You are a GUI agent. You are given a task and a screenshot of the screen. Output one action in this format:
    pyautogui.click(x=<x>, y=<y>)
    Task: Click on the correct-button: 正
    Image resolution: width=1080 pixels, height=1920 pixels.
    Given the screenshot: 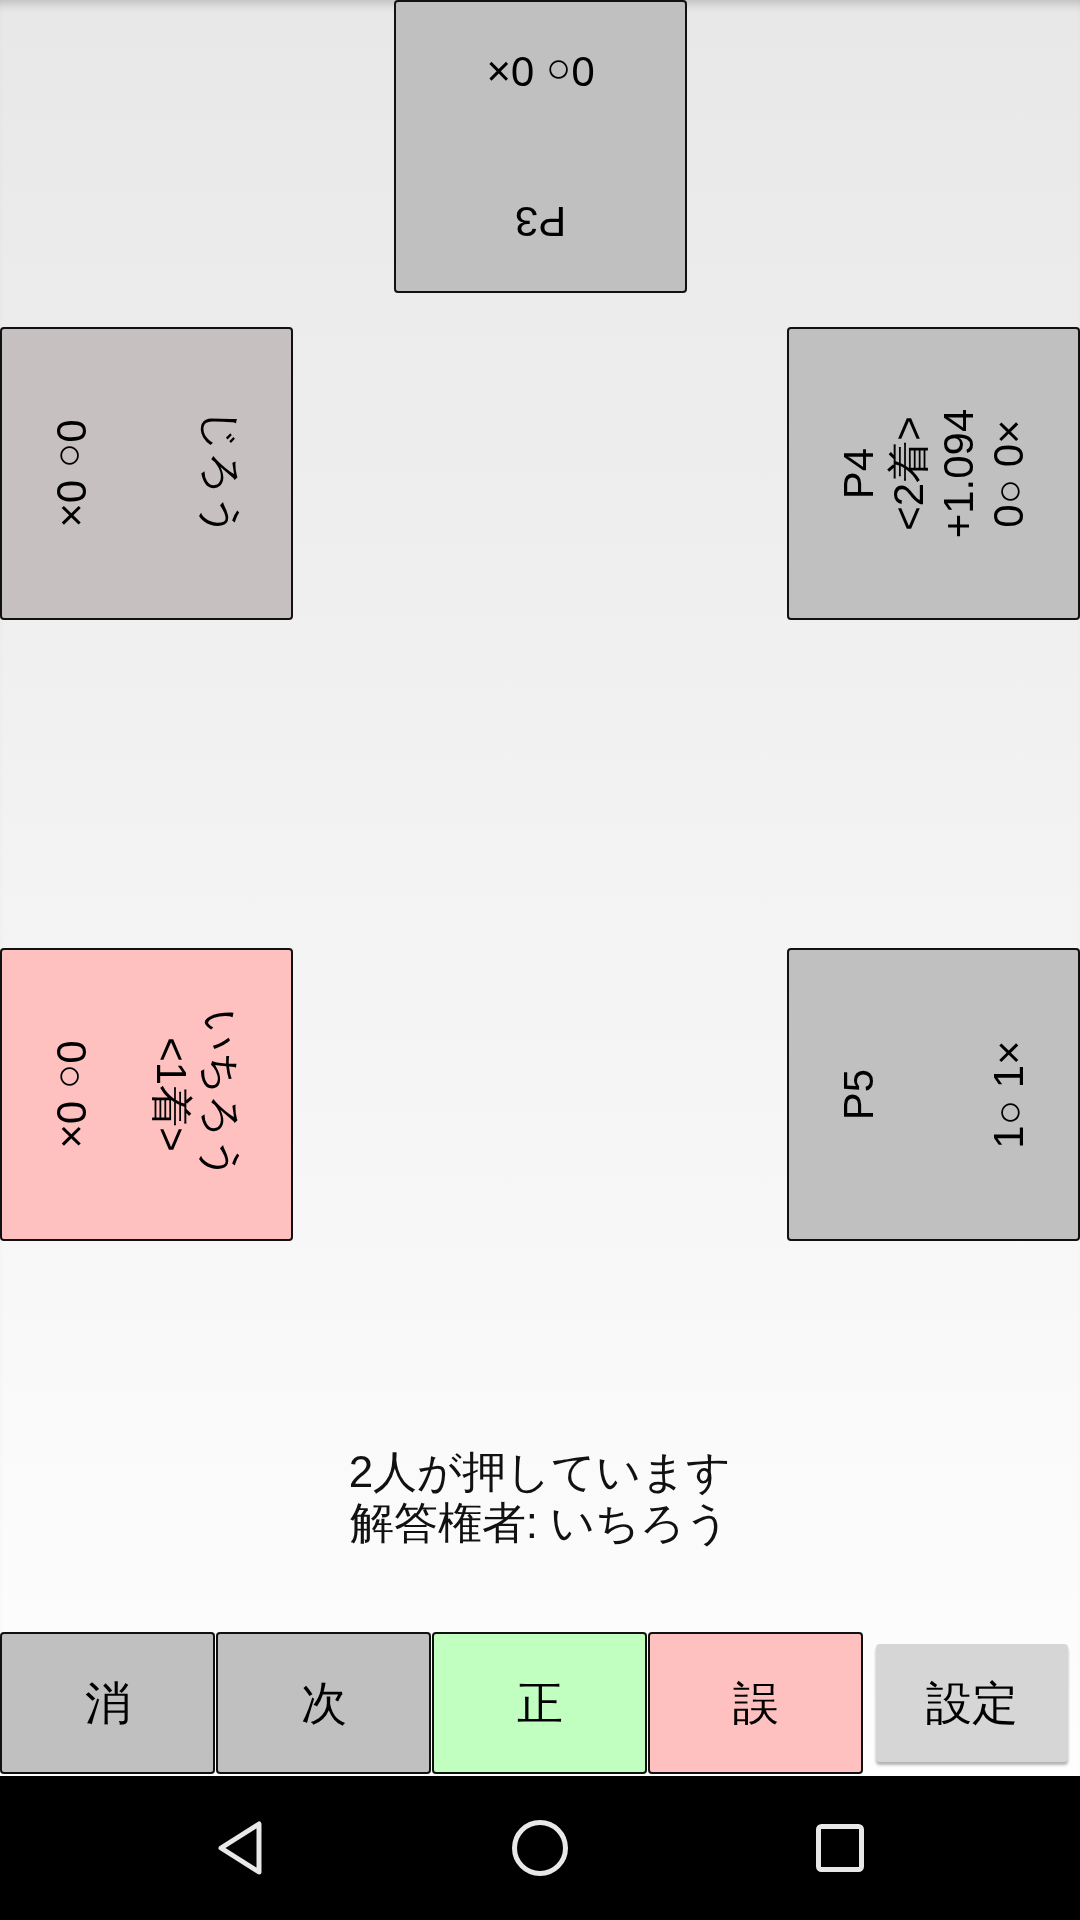 What is the action you would take?
    pyautogui.click(x=539, y=1703)
    